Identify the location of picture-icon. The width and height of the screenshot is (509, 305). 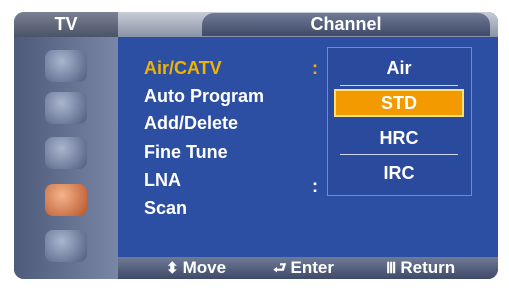
(66, 66).